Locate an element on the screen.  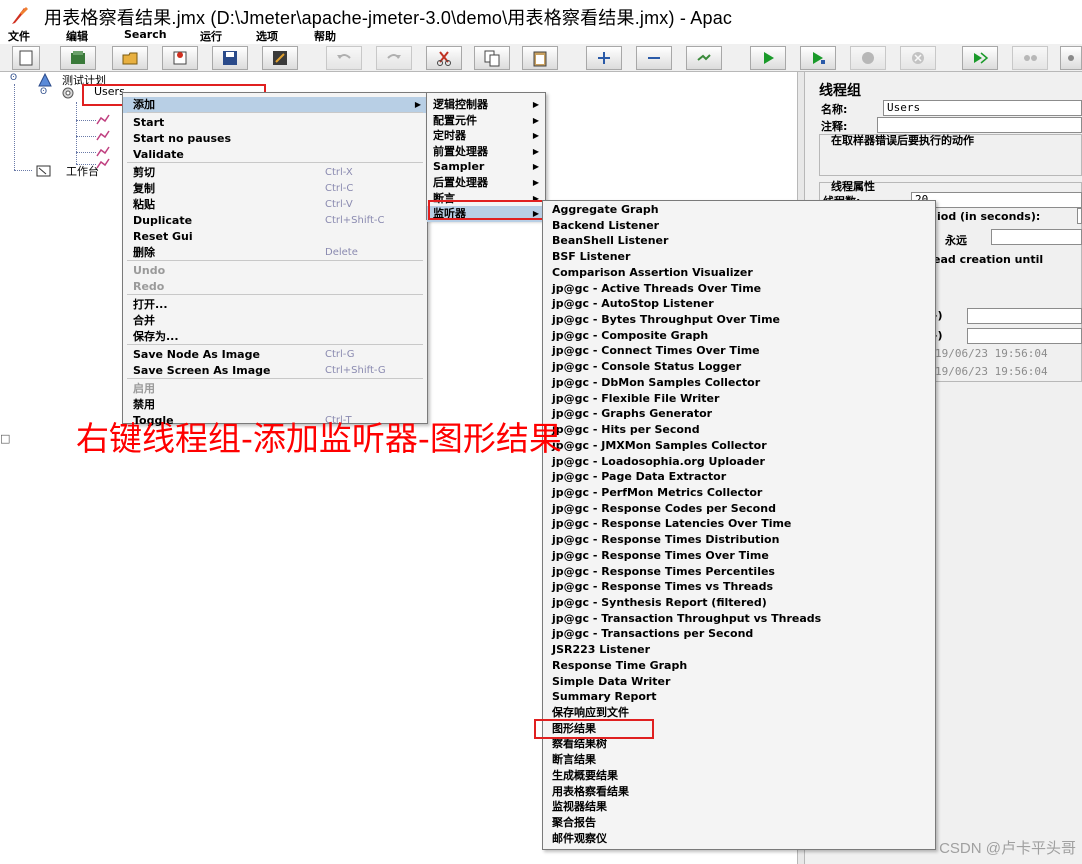
listener-menu-item: jp@gc - AutoStop Listener is located at coordinates (739, 304).